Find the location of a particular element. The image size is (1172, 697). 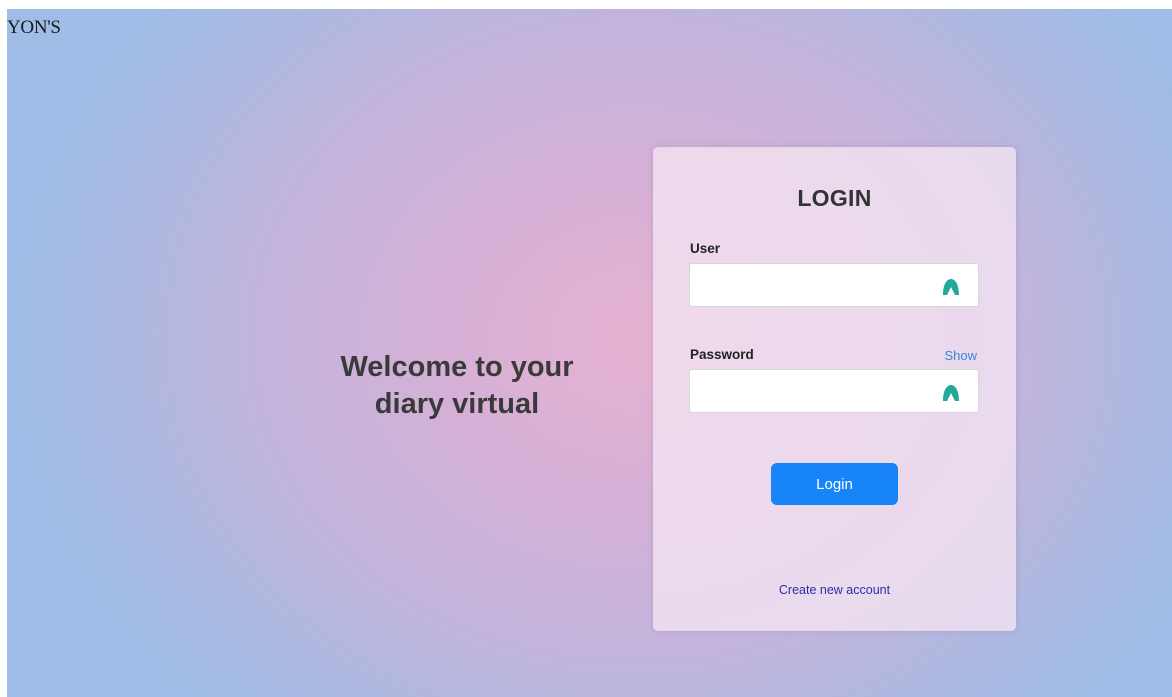

user-field-container is located at coordinates (834, 285).